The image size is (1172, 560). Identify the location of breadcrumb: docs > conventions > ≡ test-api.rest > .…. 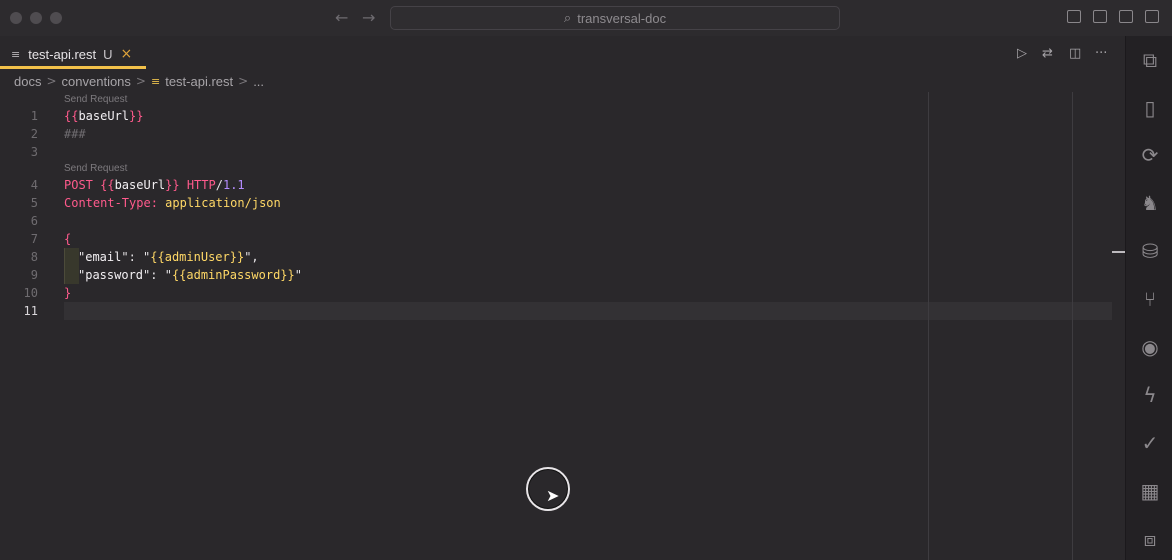
(139, 81).